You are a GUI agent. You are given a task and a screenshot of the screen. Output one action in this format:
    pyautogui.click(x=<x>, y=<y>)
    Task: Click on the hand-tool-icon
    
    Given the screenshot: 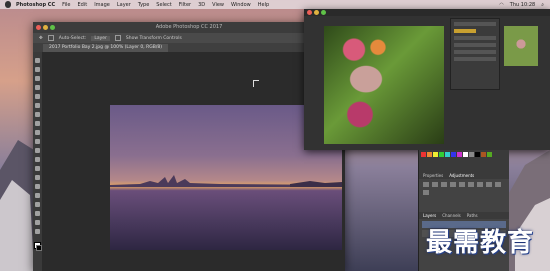 What is the action you would take?
    pyautogui.click(x=37, y=222)
    